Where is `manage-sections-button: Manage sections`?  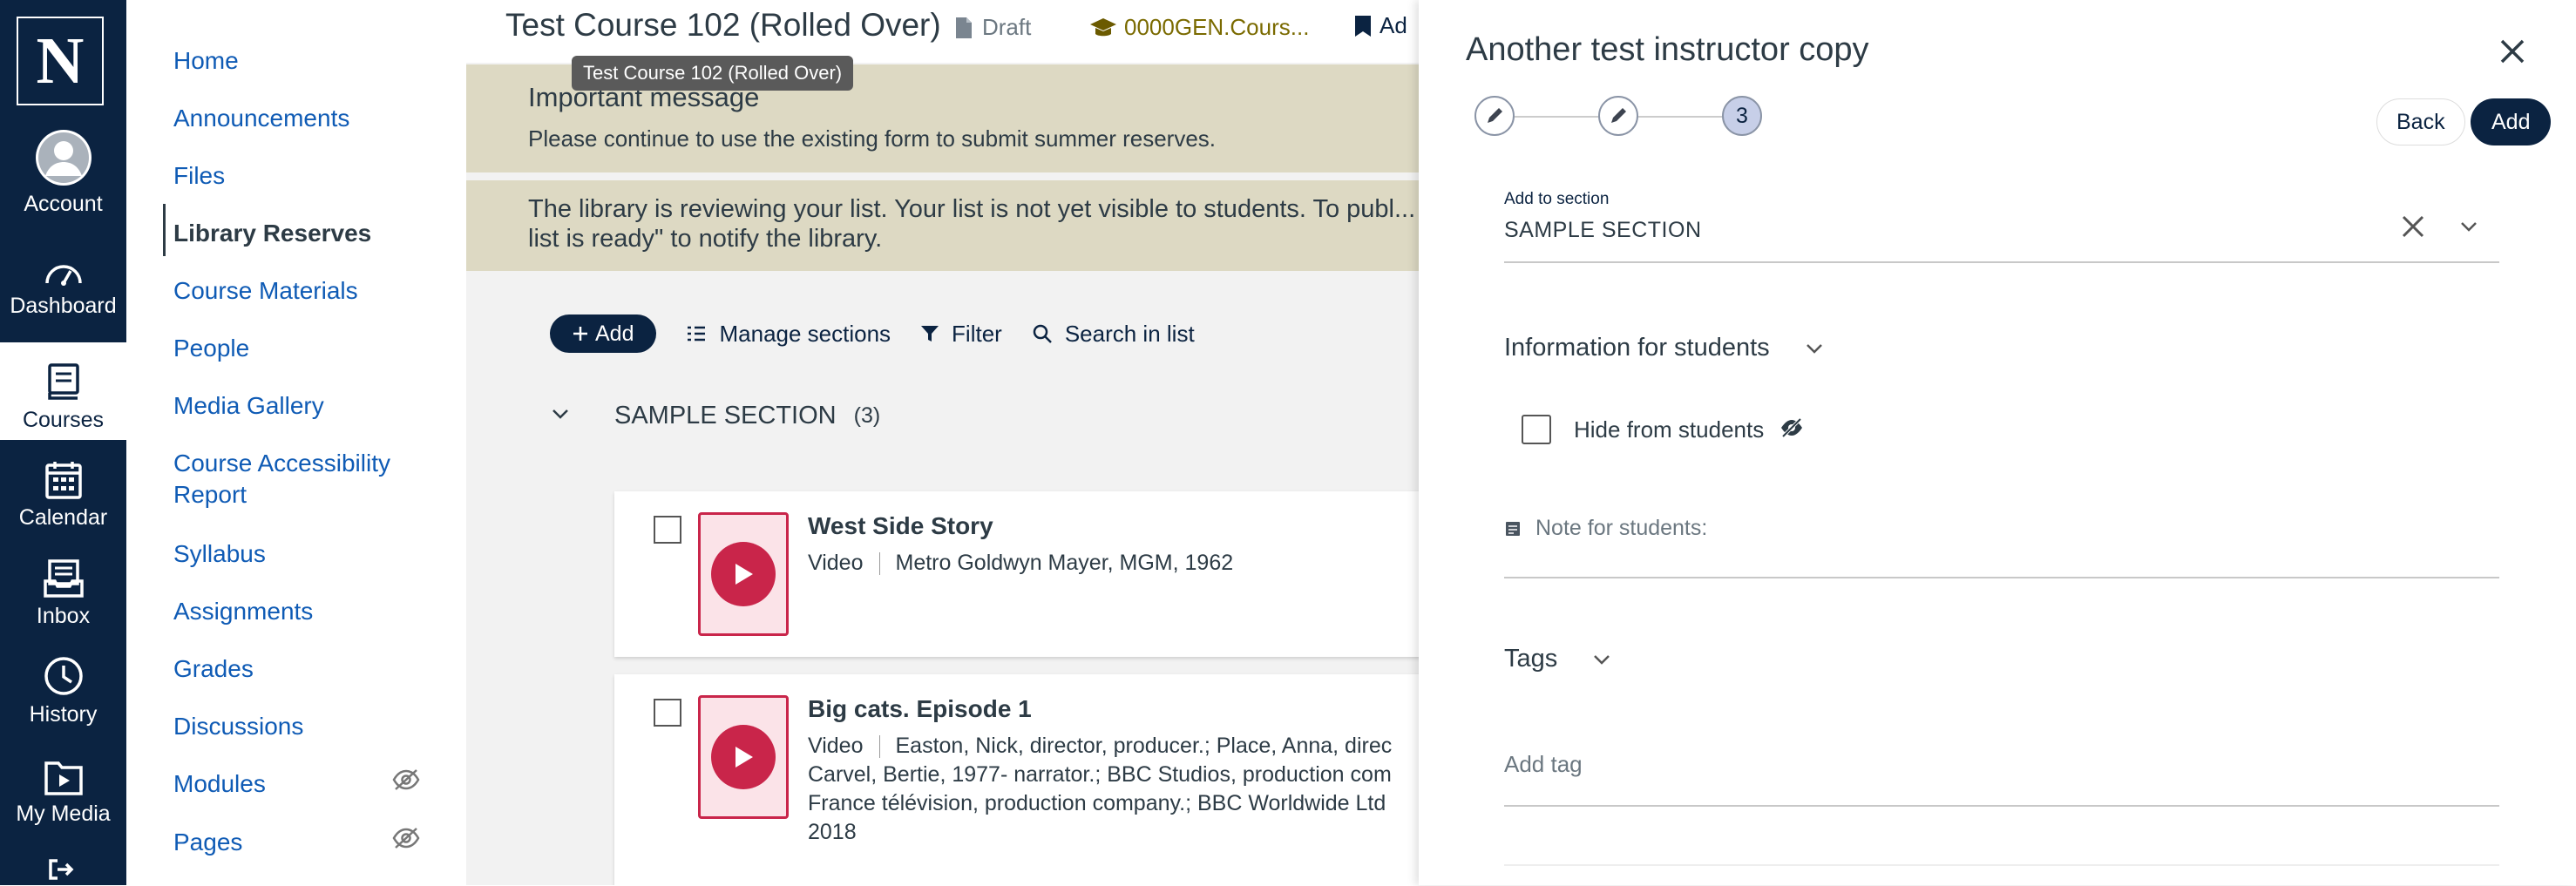 manage-sections-button: Manage sections is located at coordinates (789, 334).